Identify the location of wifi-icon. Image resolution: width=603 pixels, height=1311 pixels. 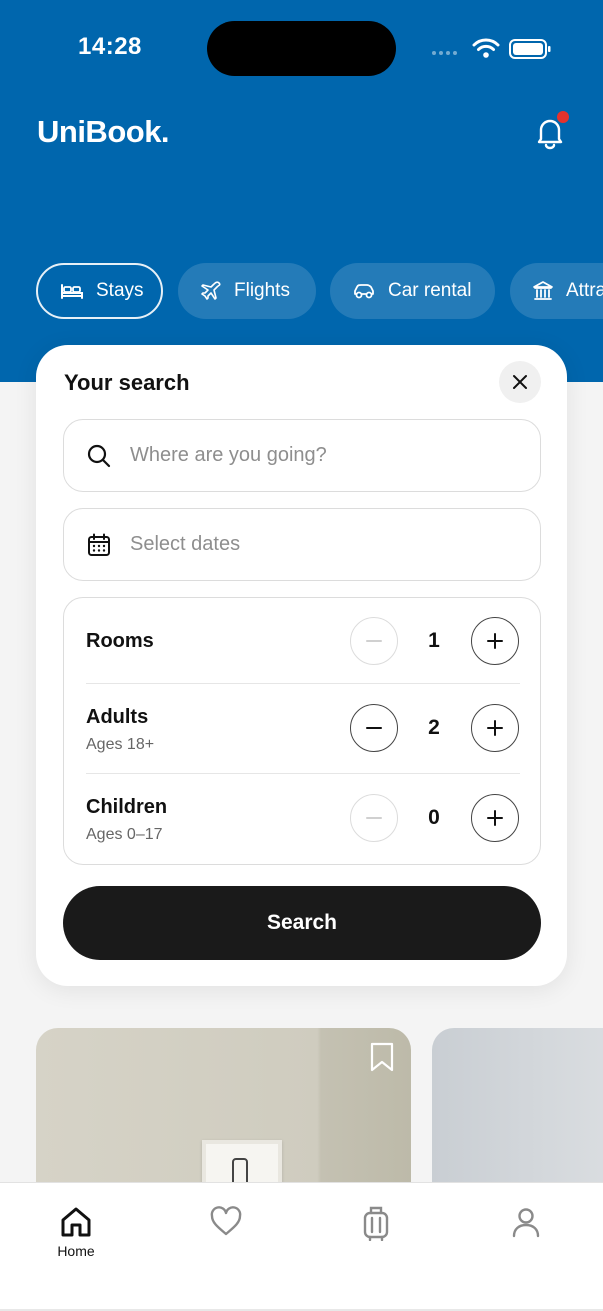
(486, 48).